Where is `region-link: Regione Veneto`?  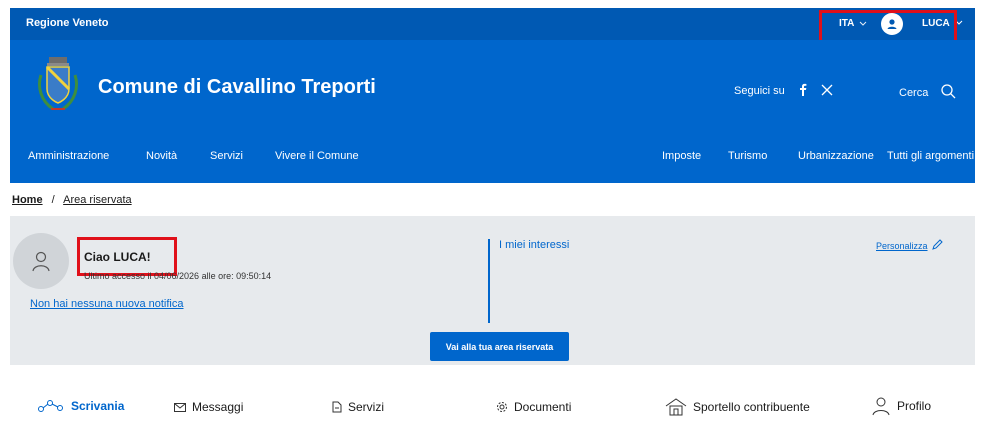
region-link: Regione Veneto is located at coordinates (67, 23).